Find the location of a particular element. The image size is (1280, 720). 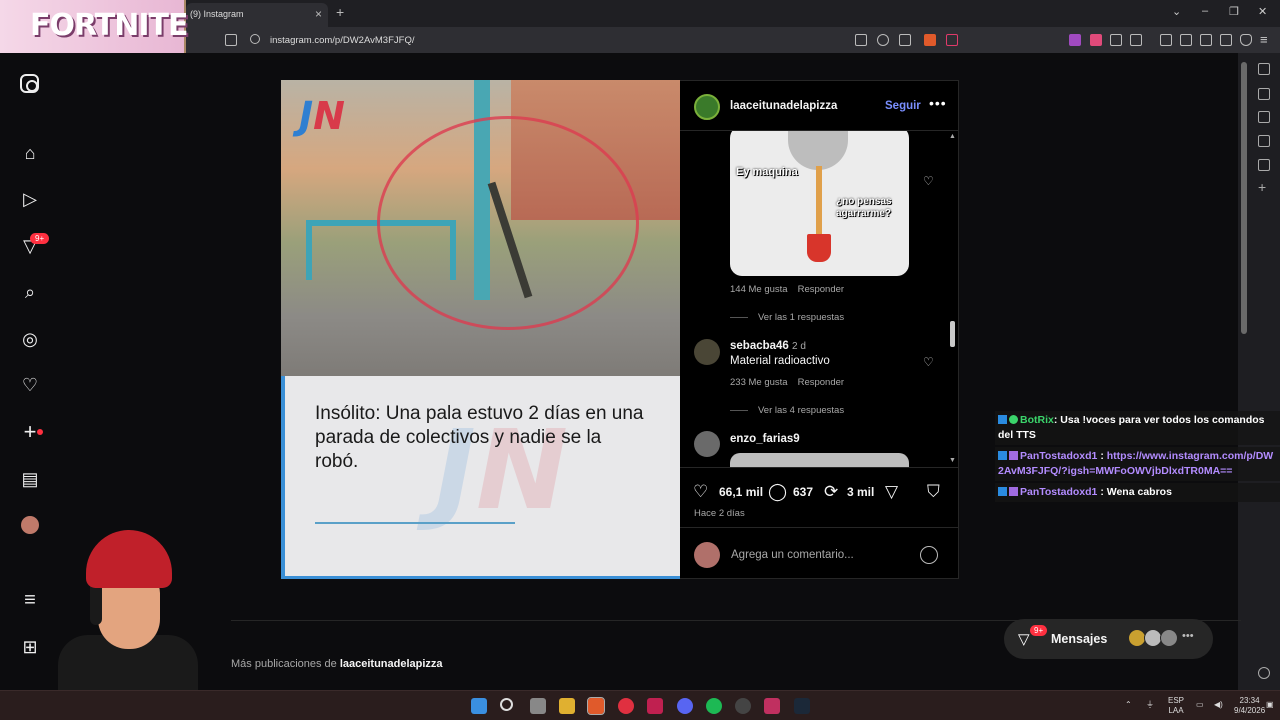

cast-icon is located at coordinates (861, 40).